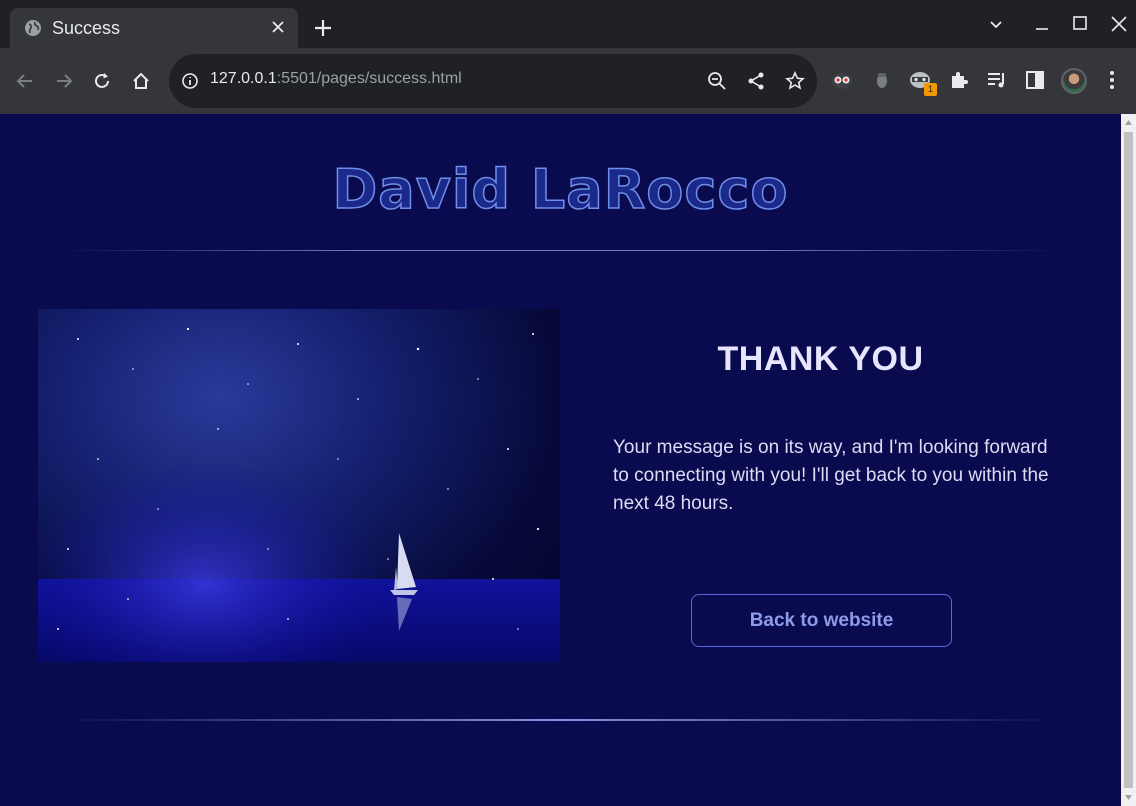 Image resolution: width=1136 pixels, height=806 pixels. I want to click on header-divider, so click(560, 250).